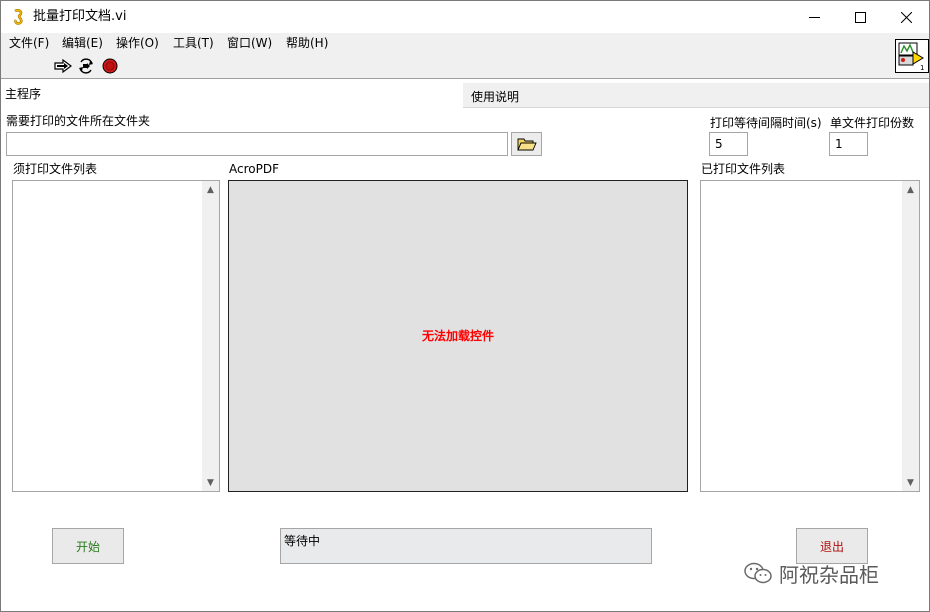  Describe the element at coordinates (922, 68) in the screenshot. I see `vi-icon-badge: 1` at that location.